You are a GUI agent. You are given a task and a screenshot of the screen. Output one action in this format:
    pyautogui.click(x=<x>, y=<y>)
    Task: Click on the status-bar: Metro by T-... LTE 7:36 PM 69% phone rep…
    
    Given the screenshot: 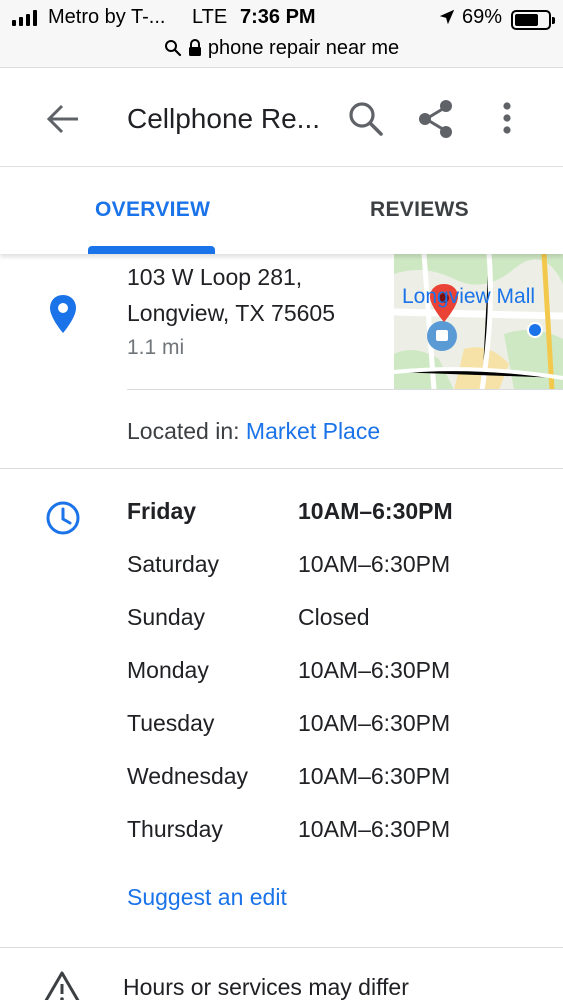 What is the action you would take?
    pyautogui.click(x=281, y=34)
    